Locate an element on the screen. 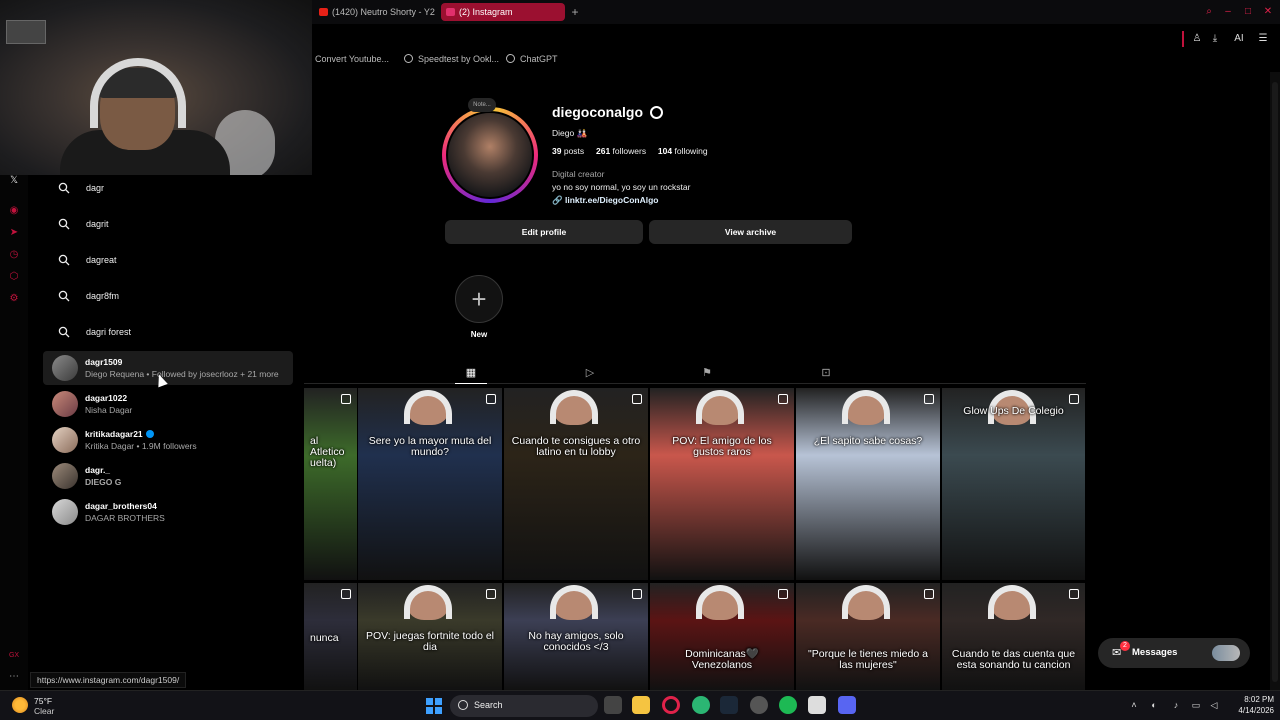  spotify-icon is located at coordinates (788, 705).